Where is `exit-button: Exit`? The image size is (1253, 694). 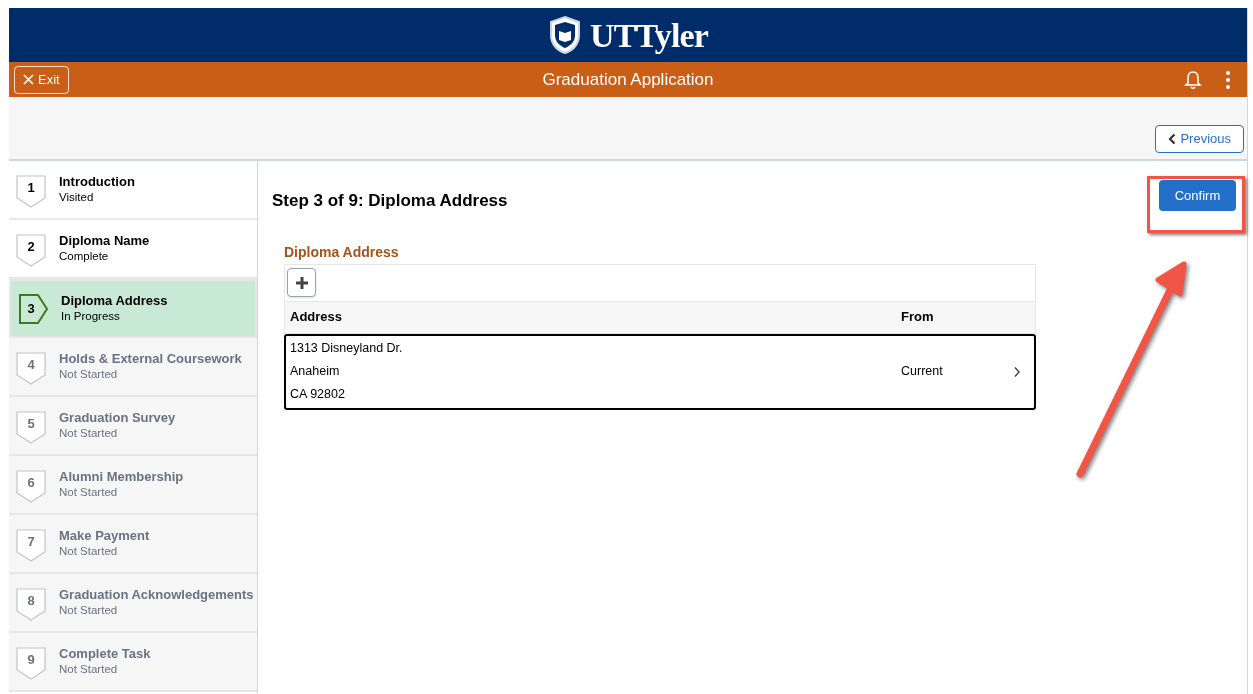
exit-button: Exit is located at coordinates (41, 79).